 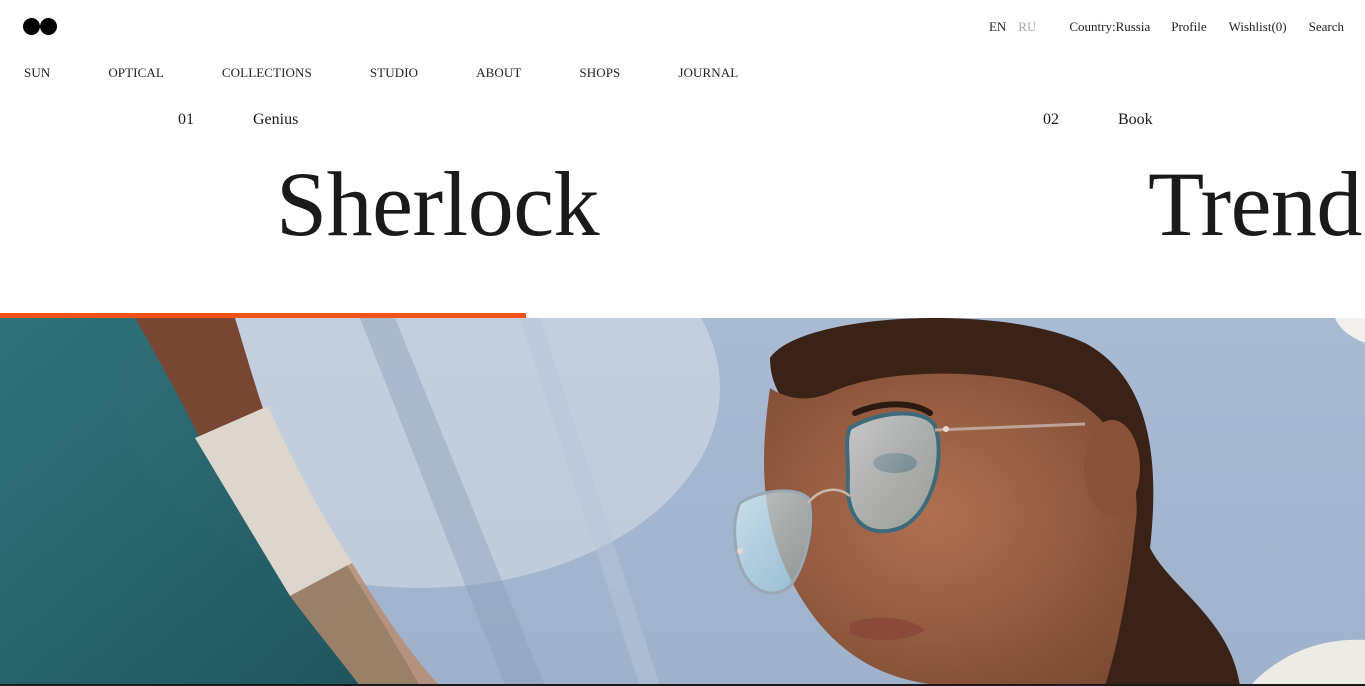 I want to click on nav-item-studio: STUDIO, so click(x=394, y=73).